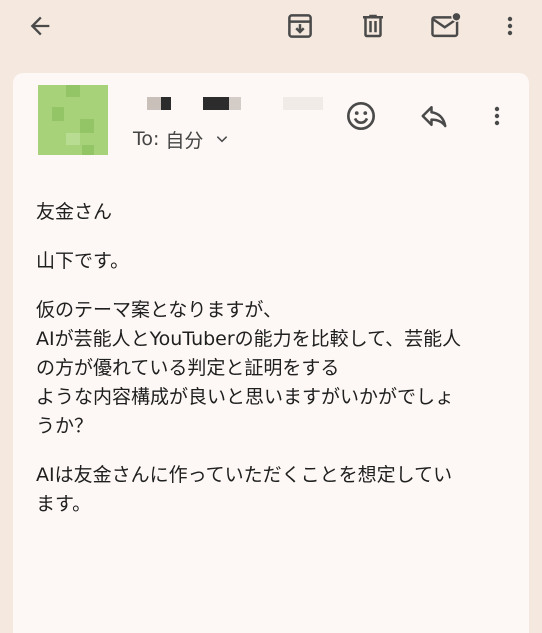 This screenshot has width=542, height=633. I want to click on body-paragraph-closing: AIは友金さんに作っていただくことを想定してい ます。, so click(244, 489).